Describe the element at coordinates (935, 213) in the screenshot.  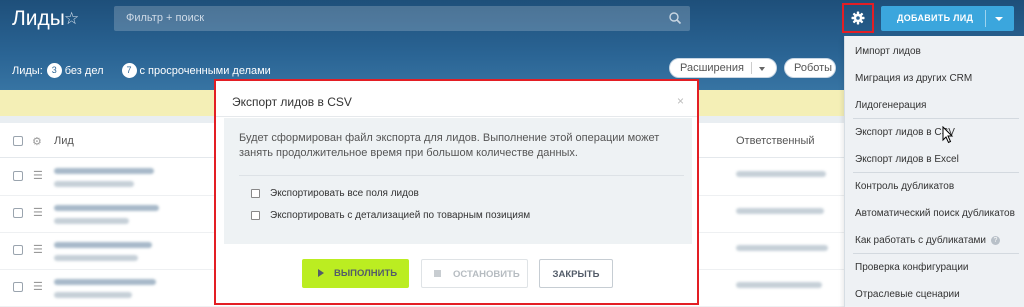
I see `menu-item-auto-duplicates: Автоматический поиск дубликатов` at that location.